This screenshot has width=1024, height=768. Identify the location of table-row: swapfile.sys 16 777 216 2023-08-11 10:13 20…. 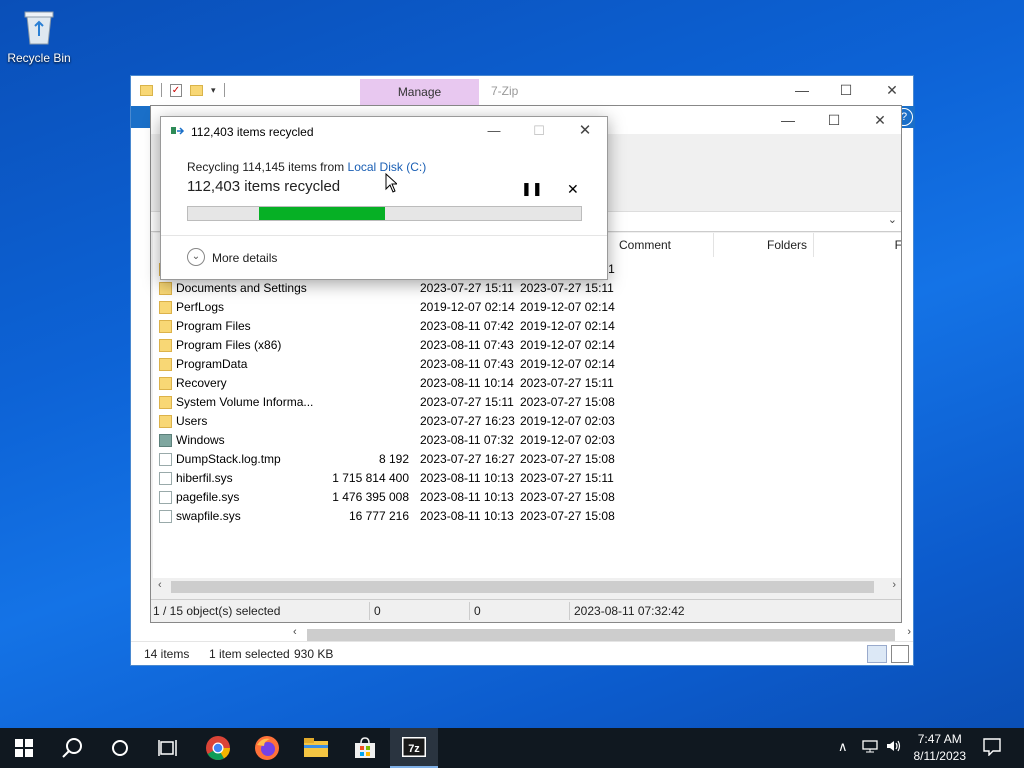
(529, 516).